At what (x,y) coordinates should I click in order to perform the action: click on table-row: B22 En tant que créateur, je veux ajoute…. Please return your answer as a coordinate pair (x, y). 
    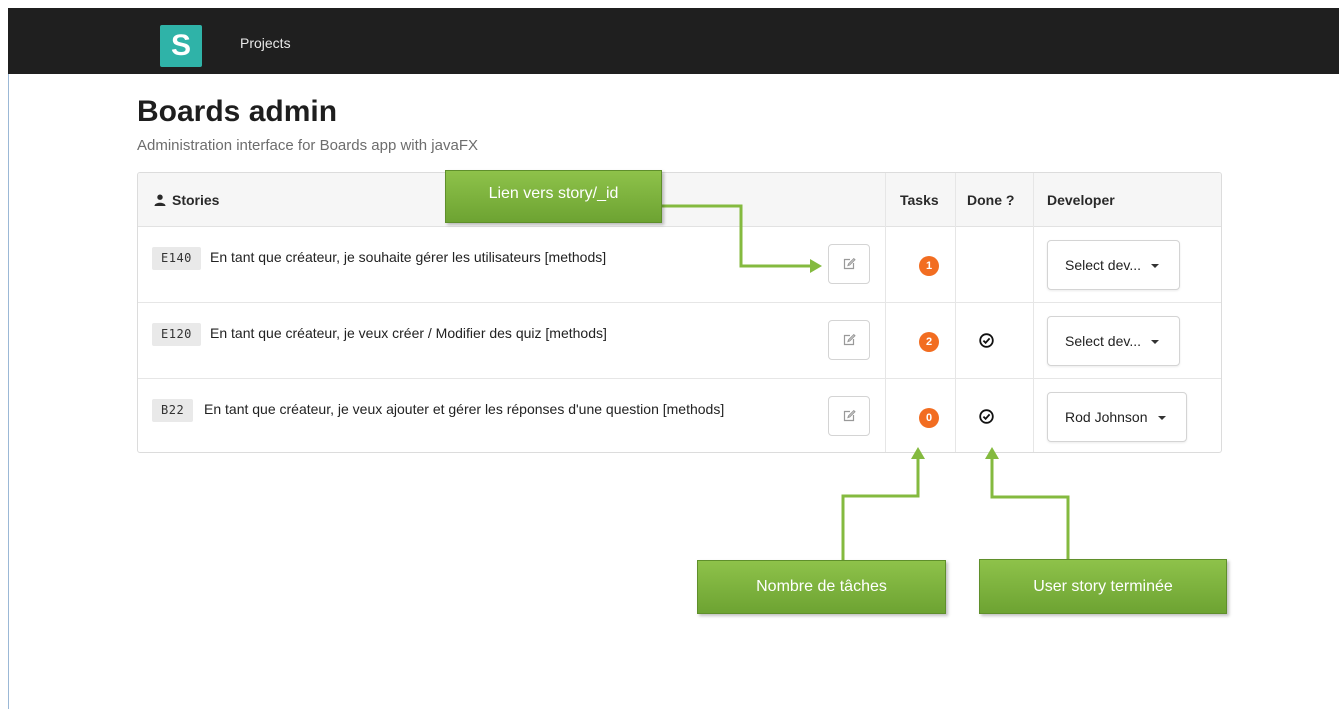
    Looking at the image, I should click on (679, 415).